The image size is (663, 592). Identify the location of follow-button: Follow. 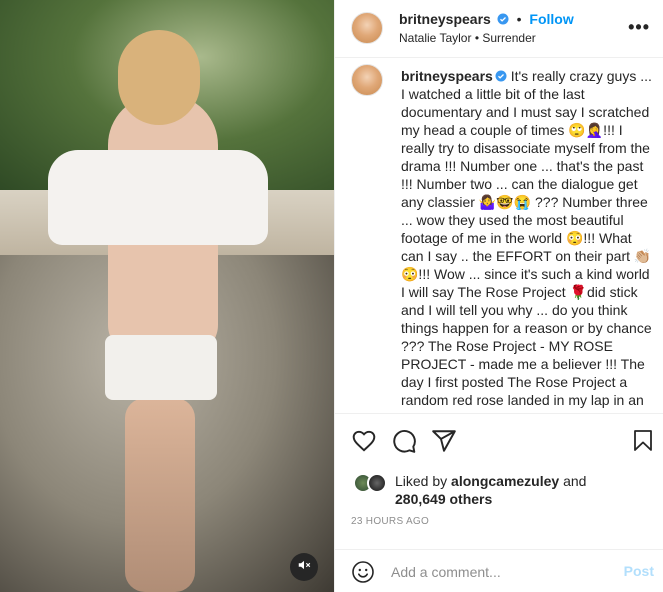
(551, 19).